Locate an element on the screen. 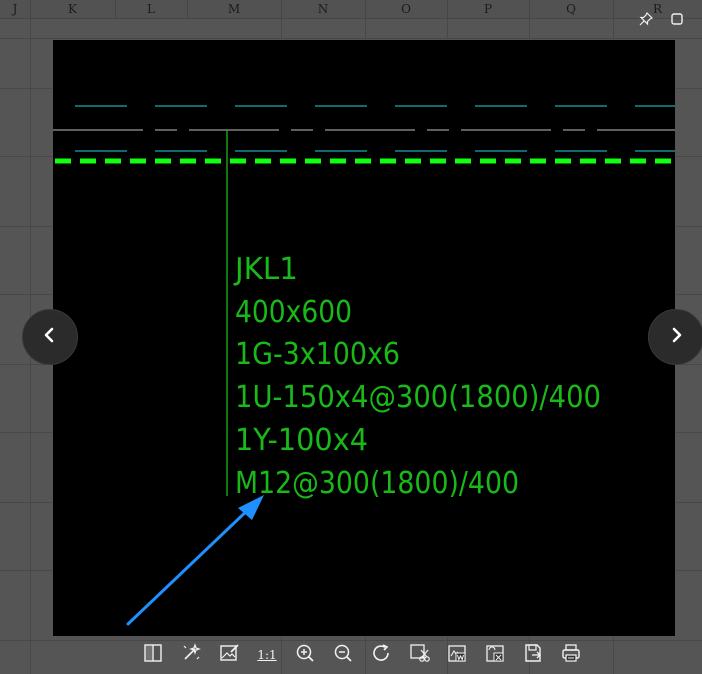 This screenshot has height=674, width=702. pin-button is located at coordinates (646, 21).